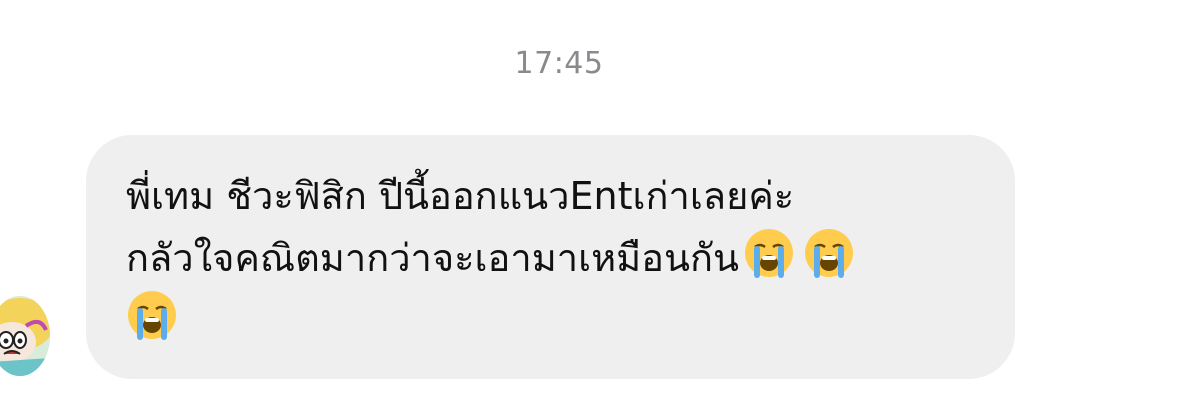 The image size is (1200, 399). Describe the element at coordinates (432, 258) in the screenshot. I see `message-line-2-text: กลัวใจคณิตมากว่าจะเอามาเหมือนกัน` at that location.